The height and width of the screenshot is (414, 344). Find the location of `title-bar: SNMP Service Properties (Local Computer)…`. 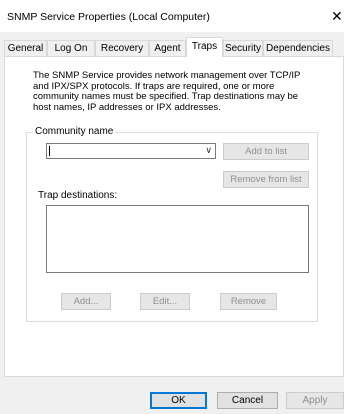

title-bar: SNMP Service Properties (Local Computer)… is located at coordinates (172, 16).